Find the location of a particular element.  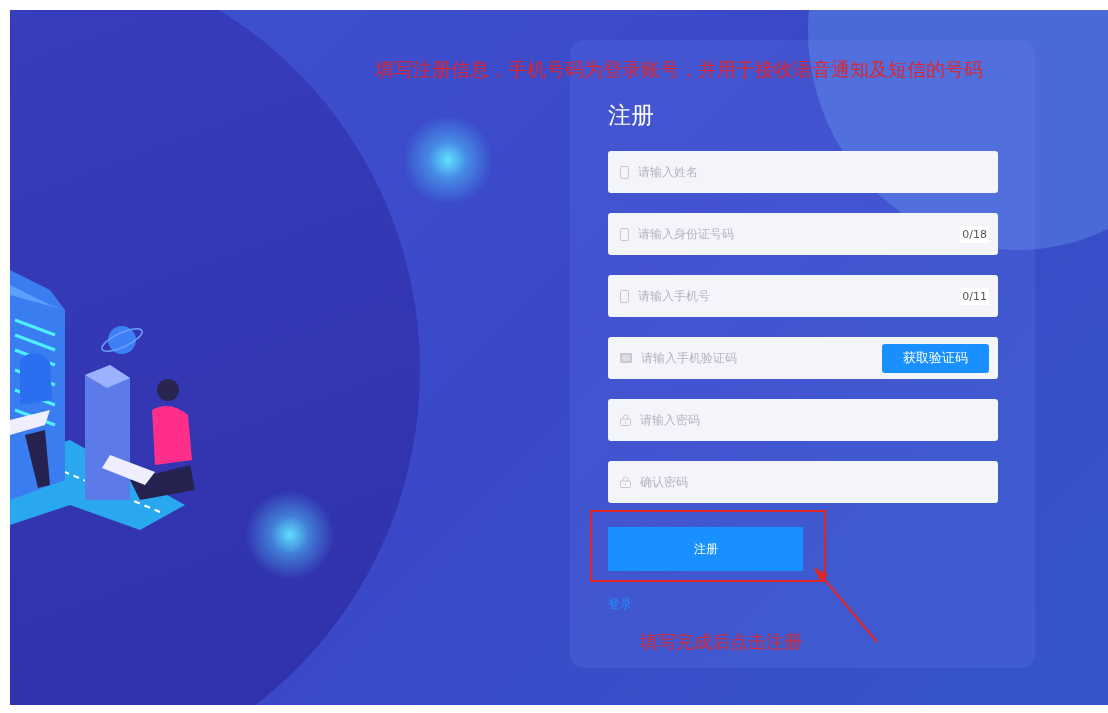

input-field: 请输入姓名 is located at coordinates (803, 172).